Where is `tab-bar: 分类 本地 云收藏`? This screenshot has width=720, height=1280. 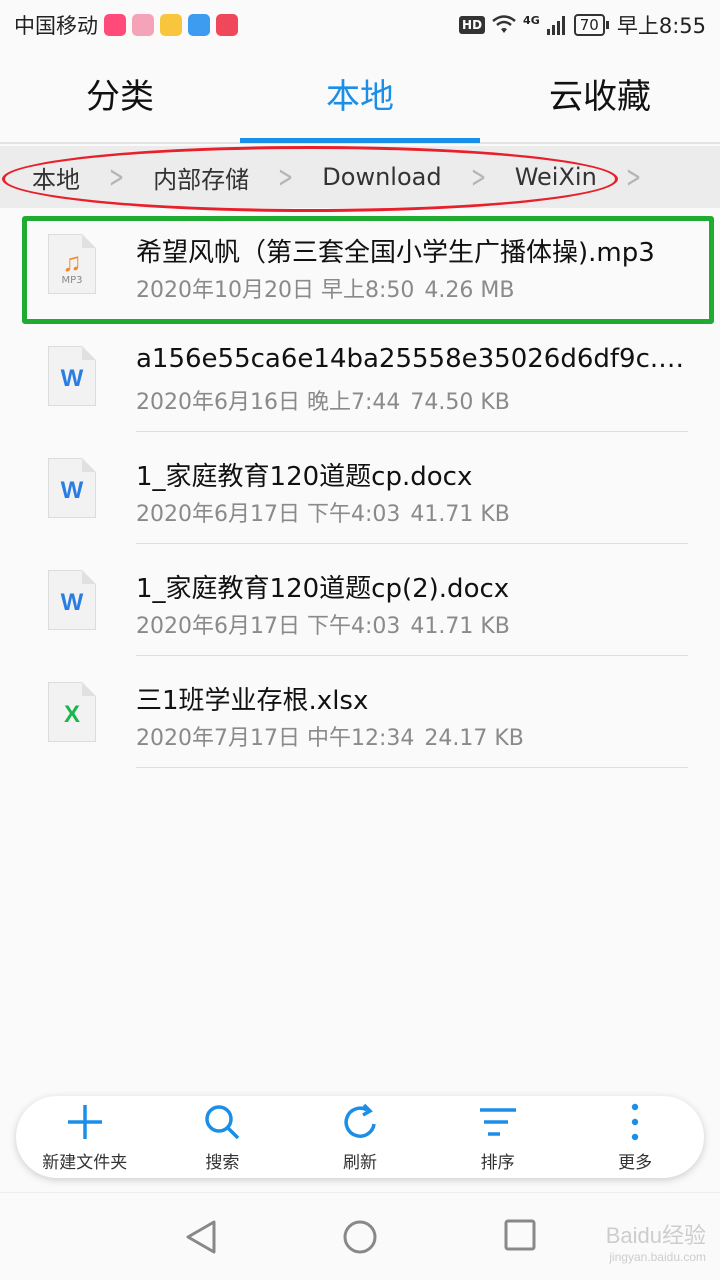
tab-bar: 分类 本地 云收藏 is located at coordinates (360, 97).